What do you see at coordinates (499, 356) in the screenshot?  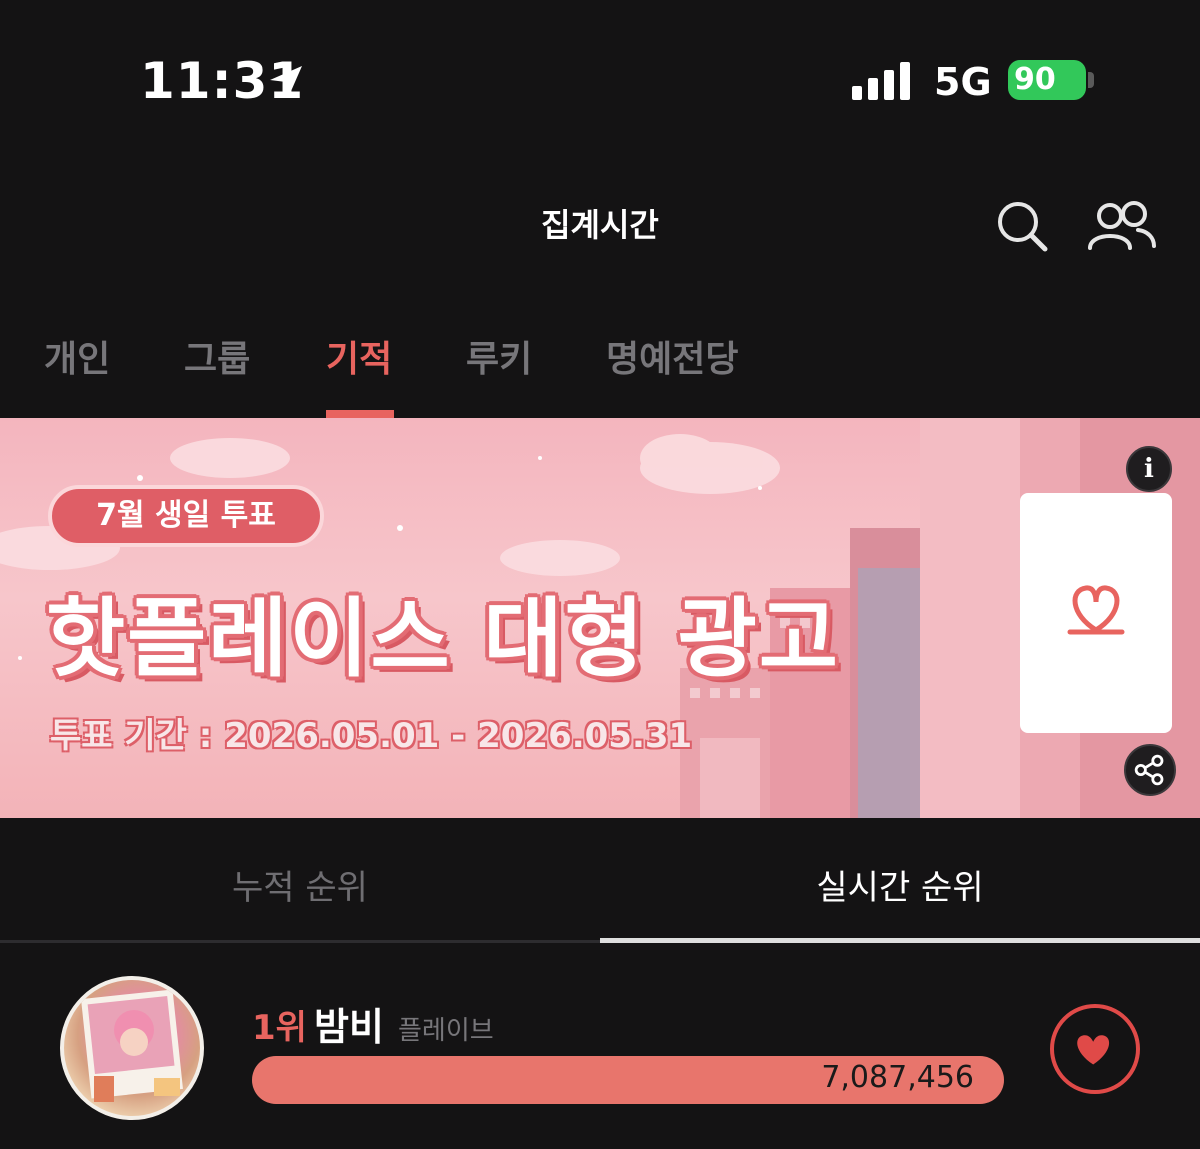 I see `tab-rookie: 루키` at bounding box center [499, 356].